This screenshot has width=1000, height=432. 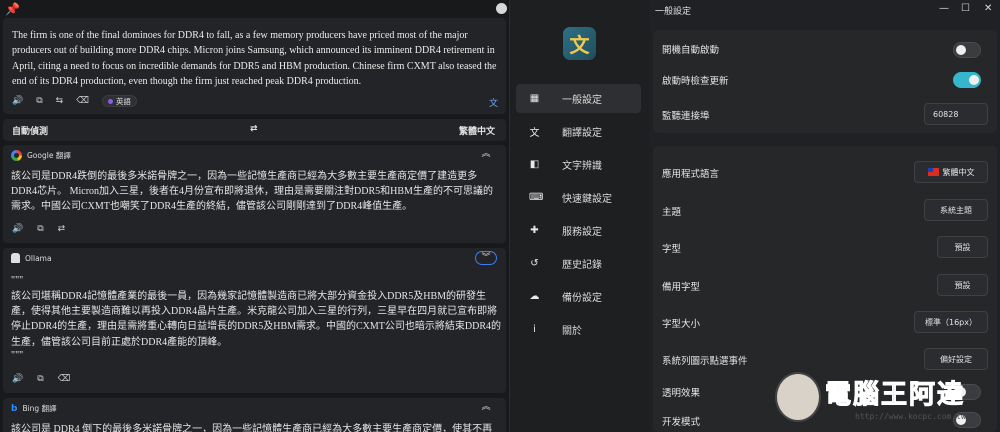 I want to click on window-title: 一般設定, so click(x=673, y=12).